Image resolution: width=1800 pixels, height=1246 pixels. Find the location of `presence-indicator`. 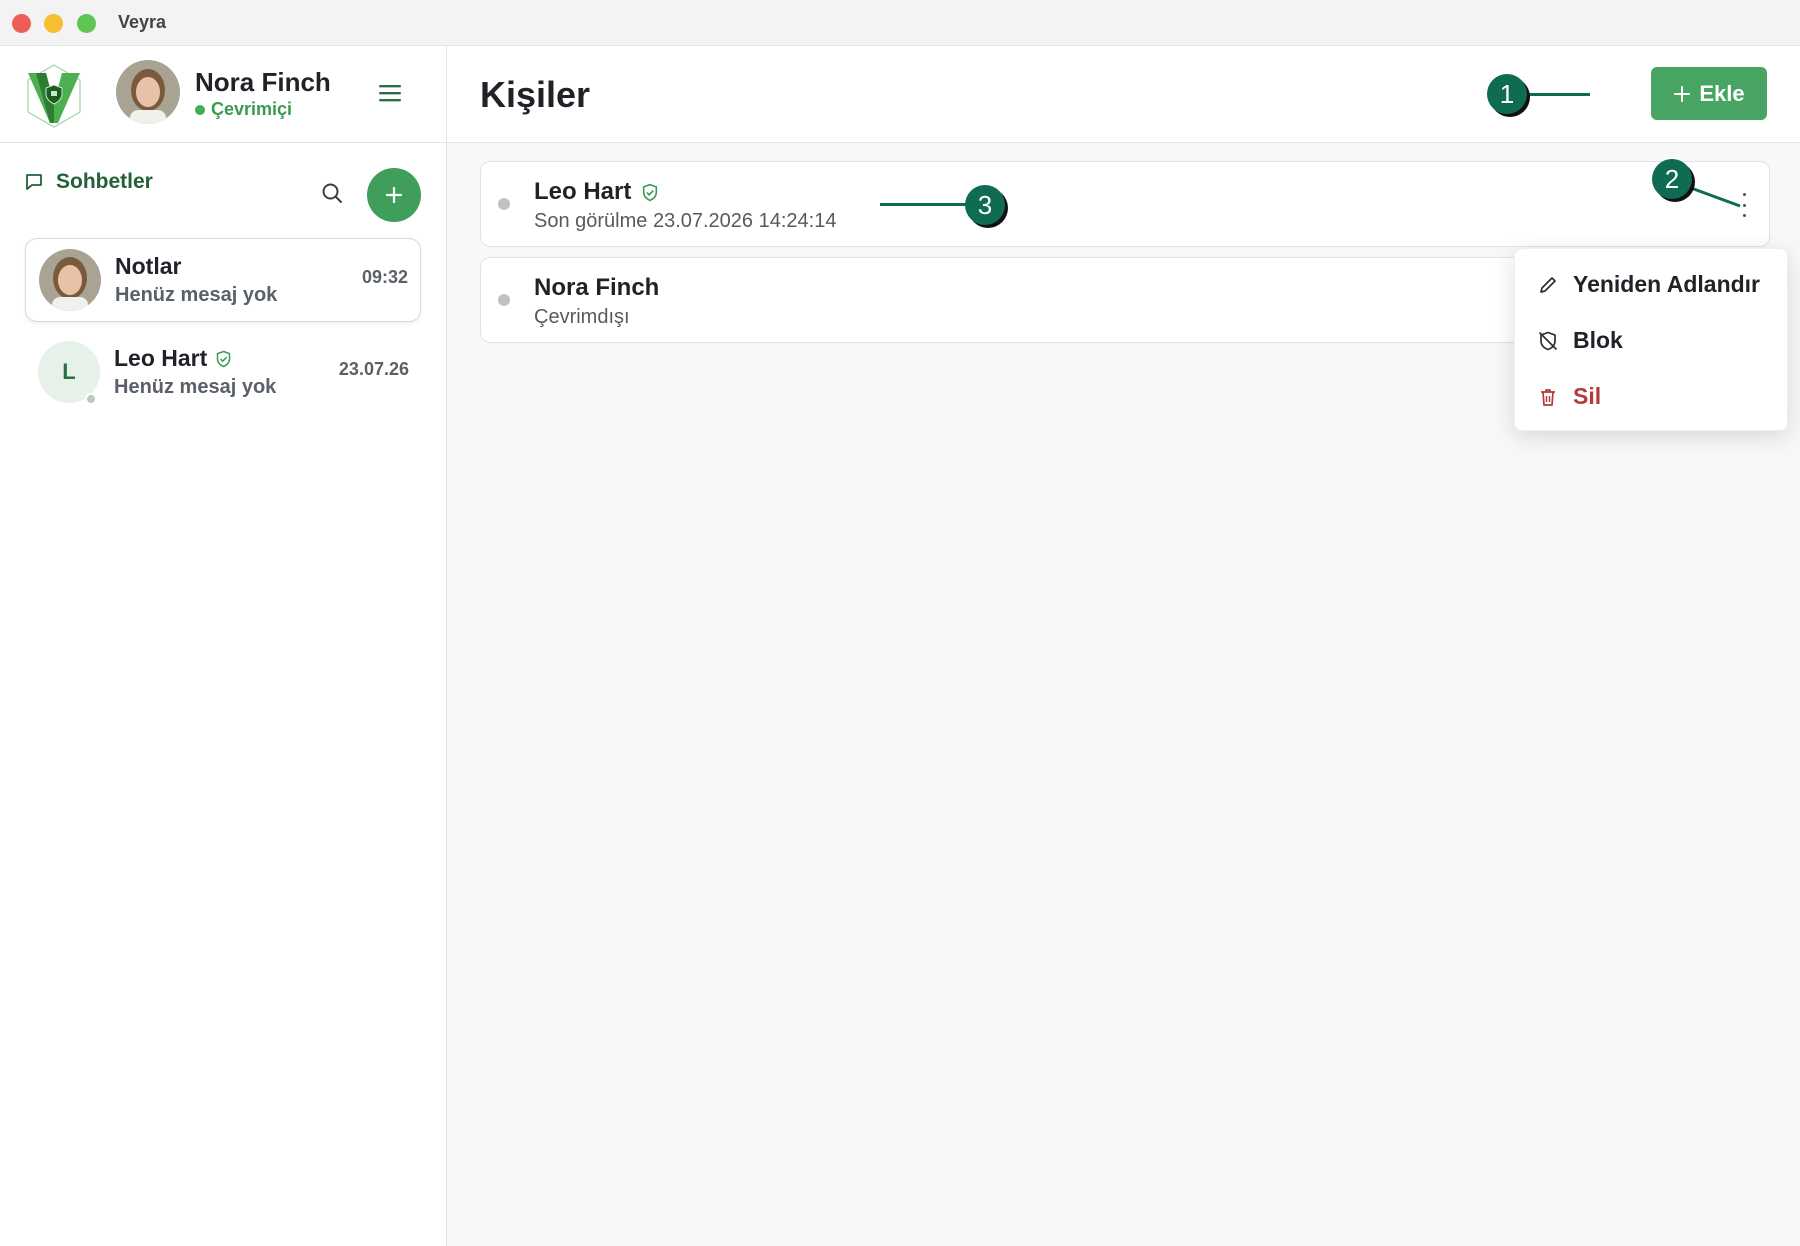

presence-indicator is located at coordinates (91, 399).